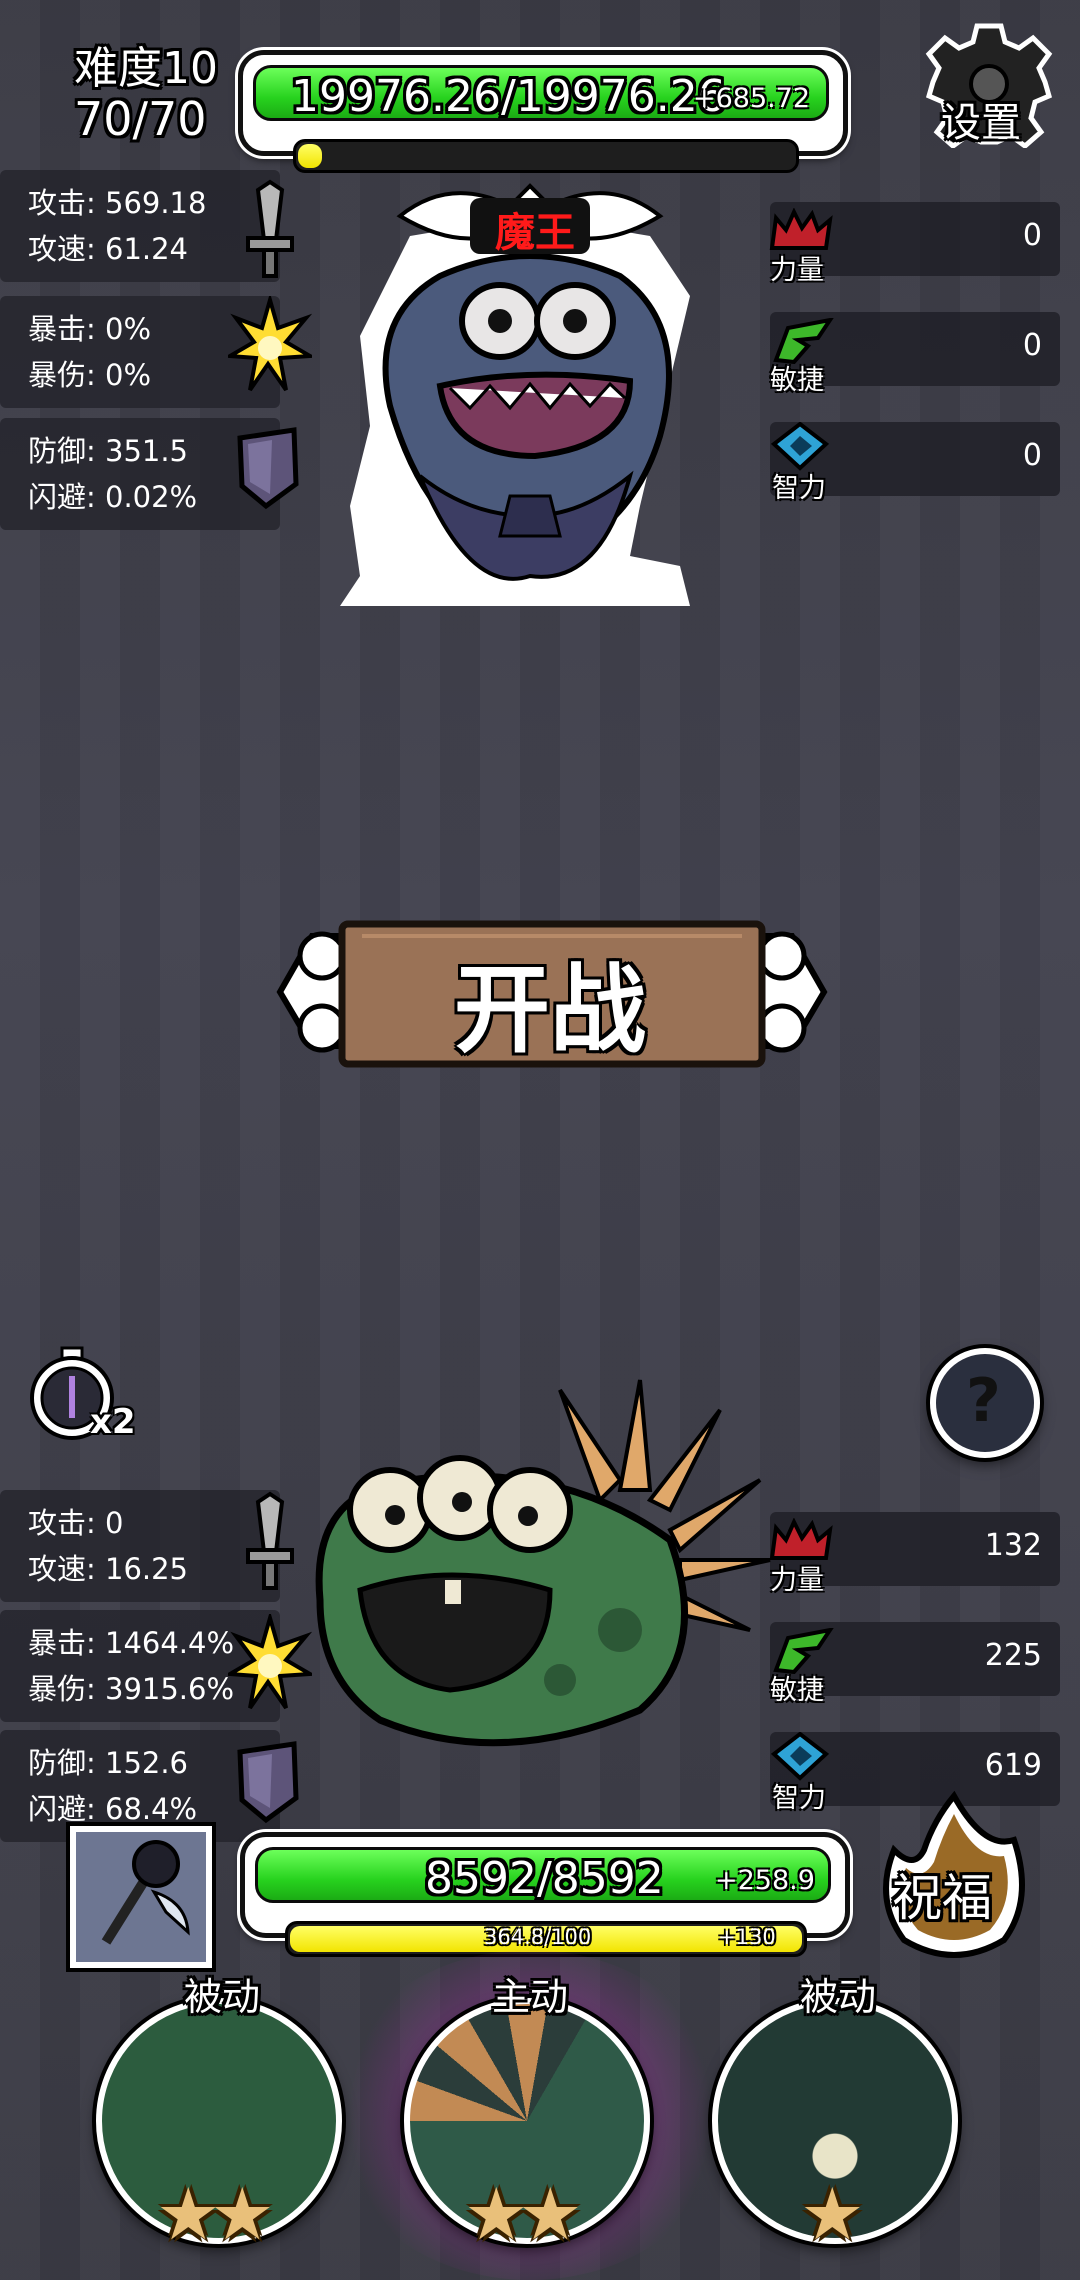 This screenshot has width=1080, height=2280. What do you see at coordinates (530, 396) in the screenshot?
I see `boss-character: 魔王` at bounding box center [530, 396].